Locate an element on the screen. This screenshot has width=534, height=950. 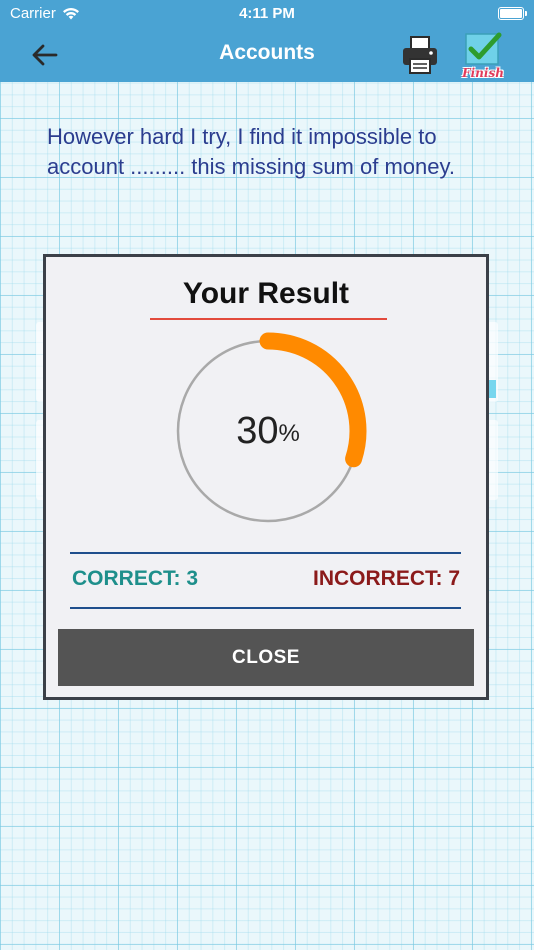
battery-icon is located at coordinates (512, 13).